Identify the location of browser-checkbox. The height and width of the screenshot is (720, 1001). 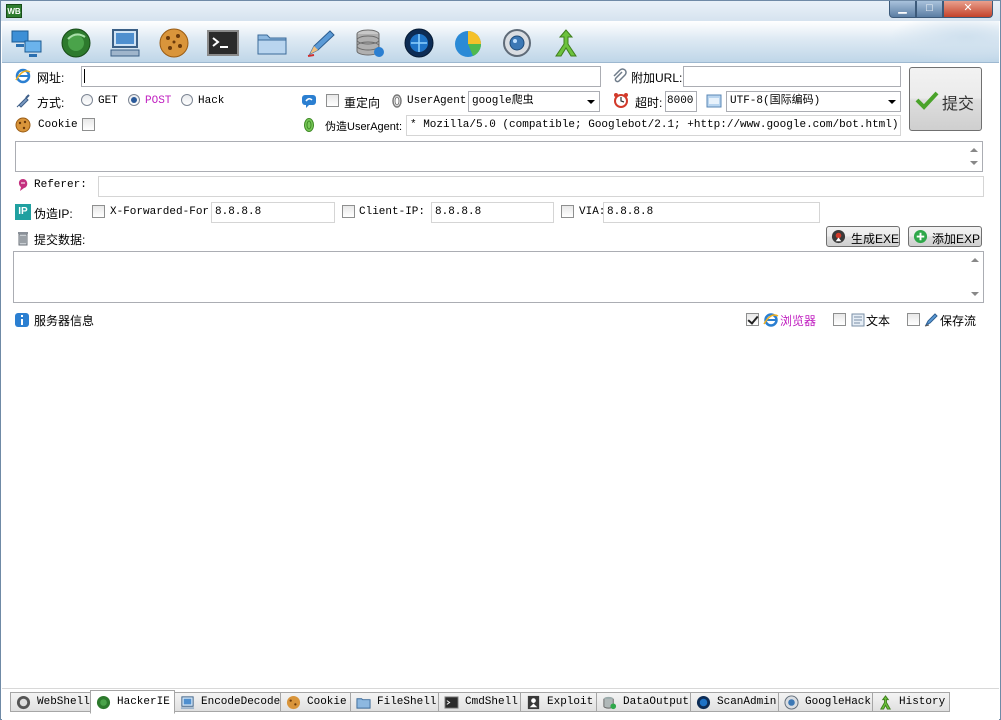
(752, 319).